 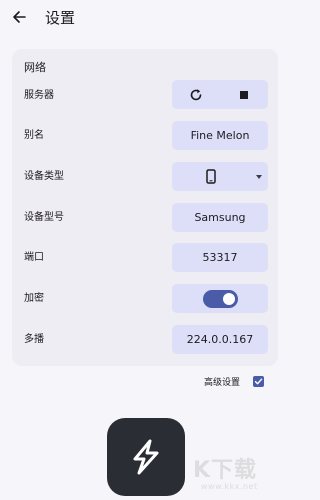 I want to click on device-type-selected, so click(x=211, y=176).